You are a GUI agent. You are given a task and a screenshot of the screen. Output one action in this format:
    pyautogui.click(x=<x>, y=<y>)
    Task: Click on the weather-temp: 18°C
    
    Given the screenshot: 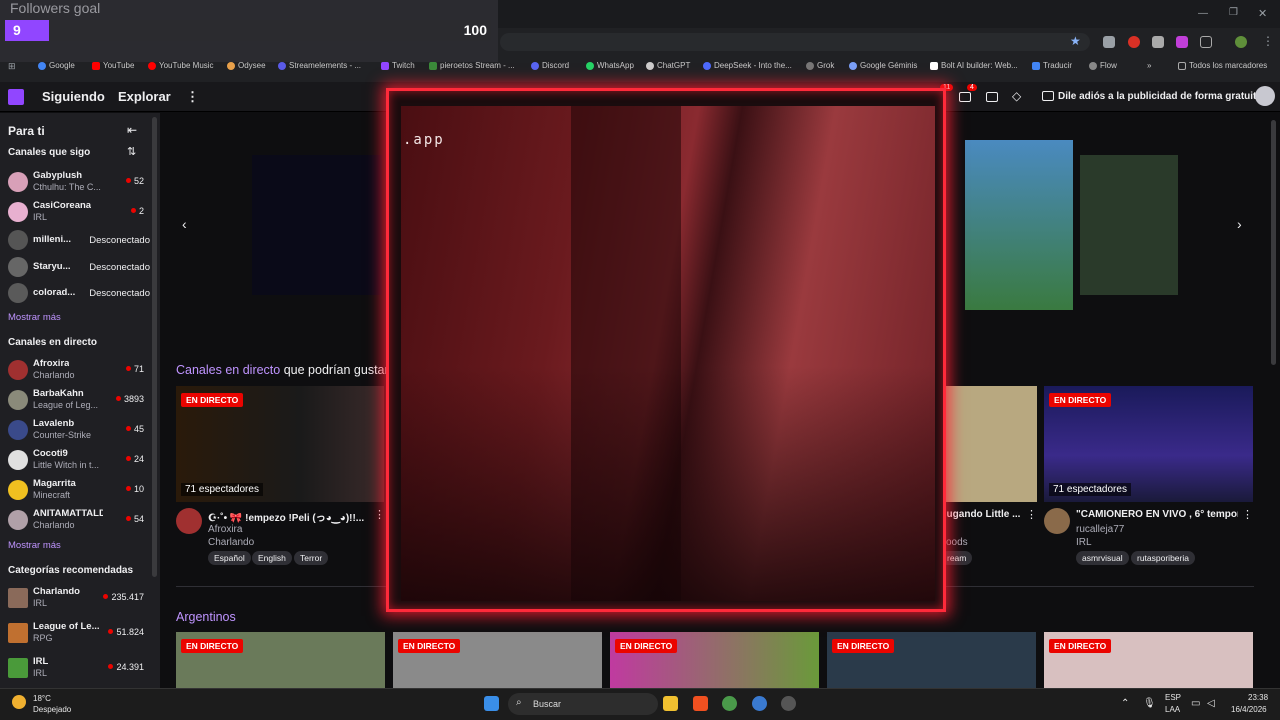 What is the action you would take?
    pyautogui.click(x=42, y=698)
    